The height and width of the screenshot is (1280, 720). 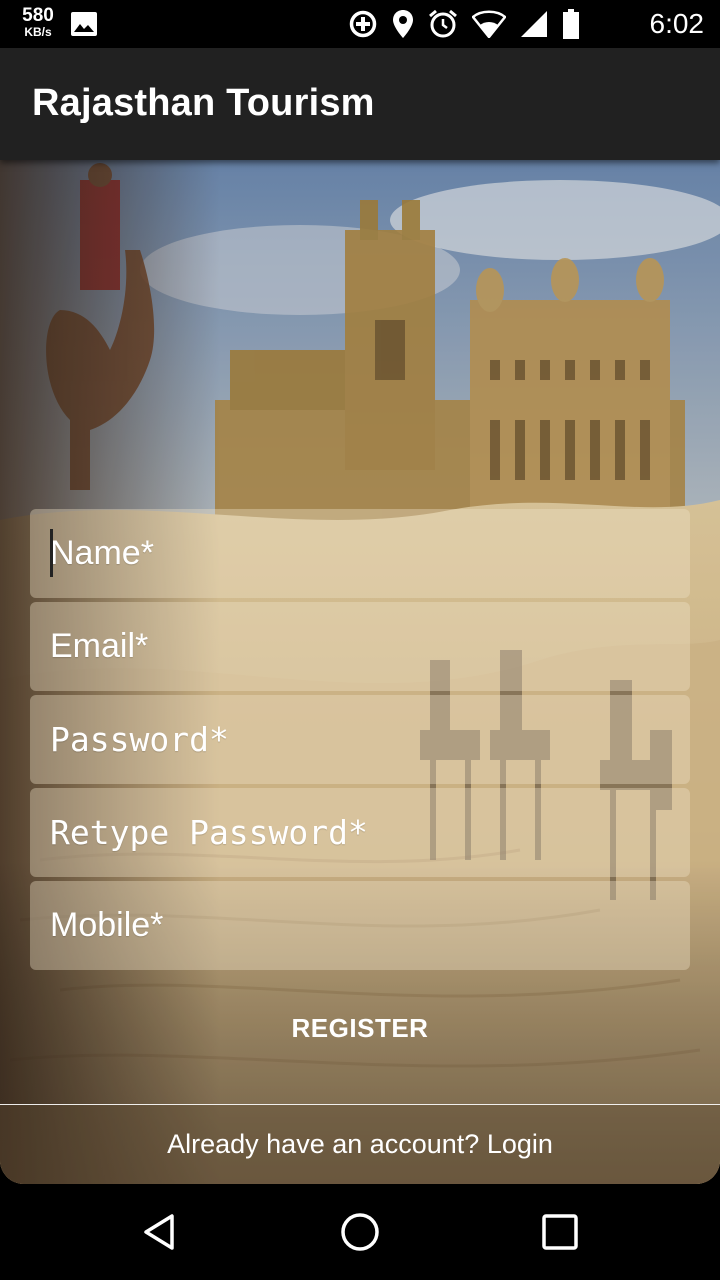 I want to click on retype-password-field: Retype Password*, so click(x=360, y=832).